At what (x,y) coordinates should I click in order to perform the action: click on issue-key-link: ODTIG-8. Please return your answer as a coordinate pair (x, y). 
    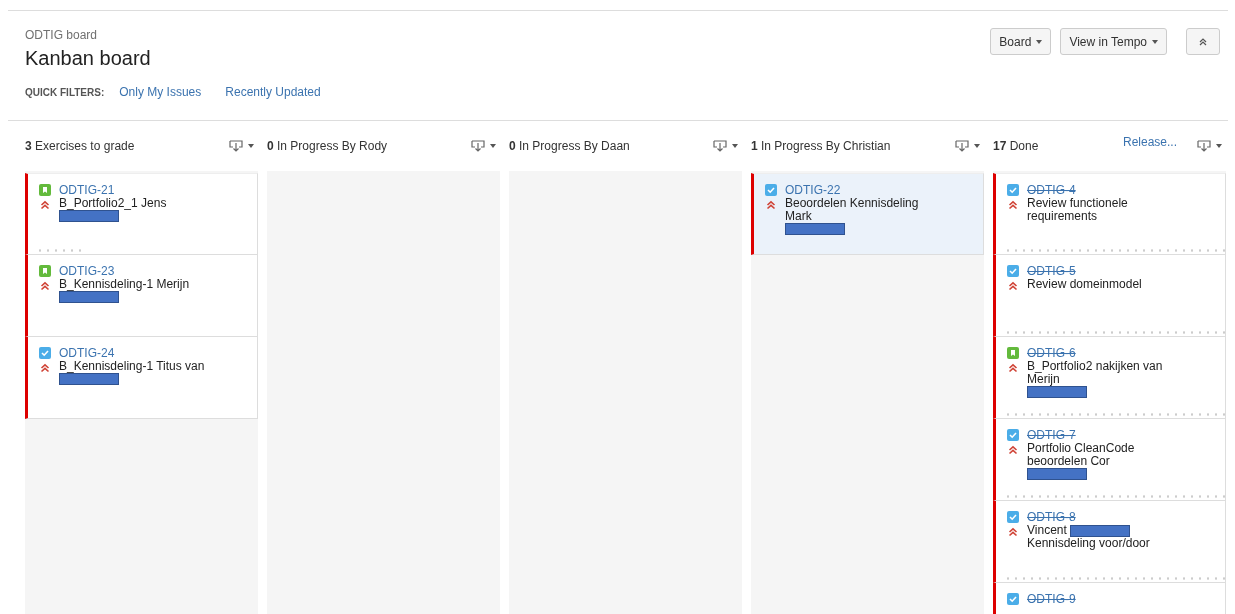
    Looking at the image, I should click on (1051, 517).